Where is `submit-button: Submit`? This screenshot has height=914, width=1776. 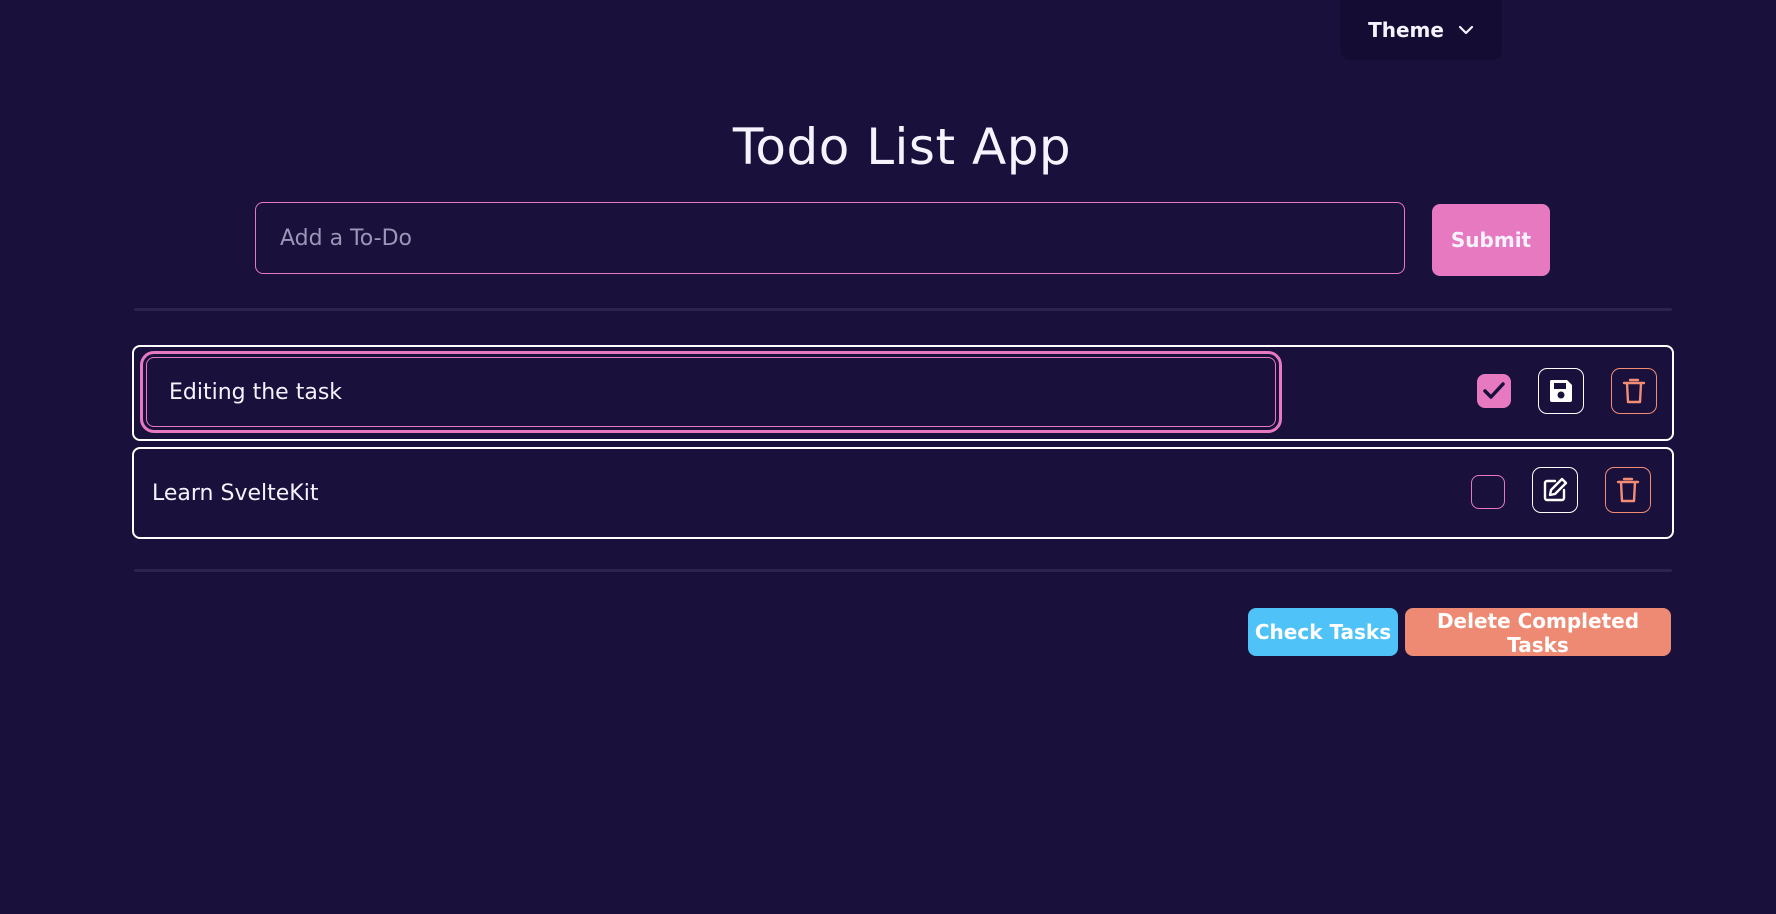
submit-button: Submit is located at coordinates (1491, 240).